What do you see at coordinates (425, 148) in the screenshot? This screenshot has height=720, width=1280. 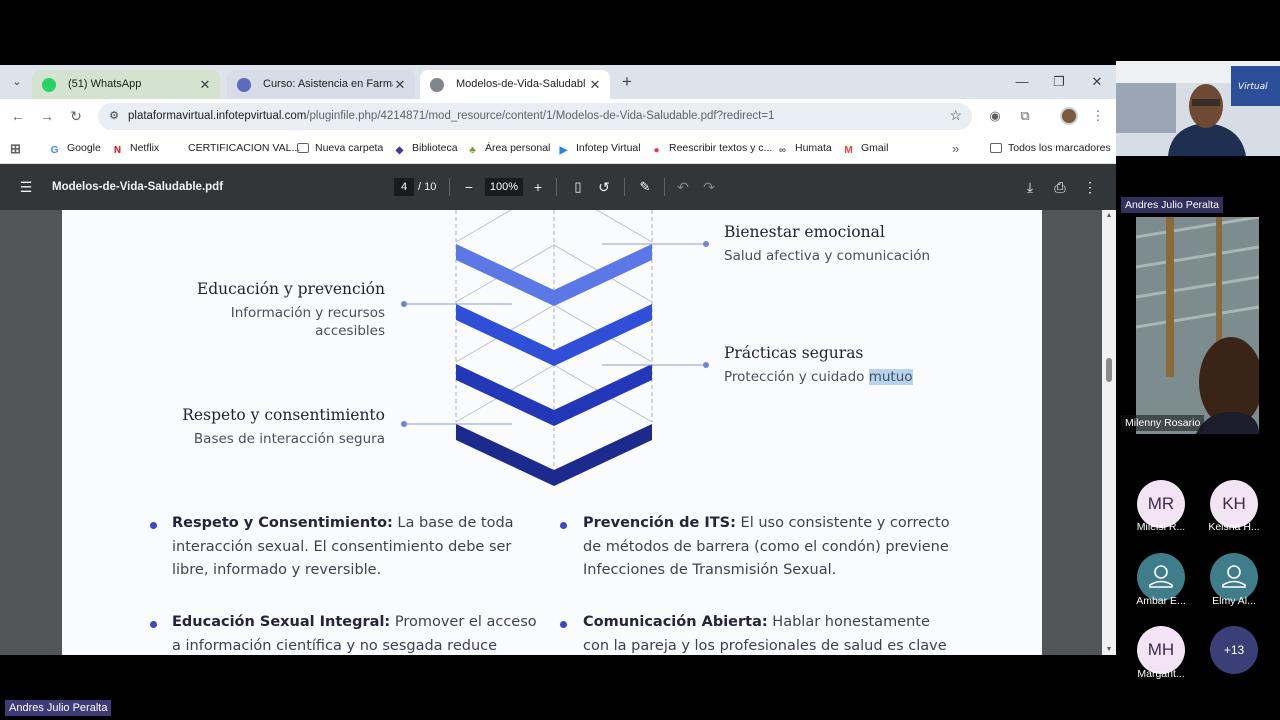 I see `bookmark-biblioteca: ◆ Biblioteca` at bounding box center [425, 148].